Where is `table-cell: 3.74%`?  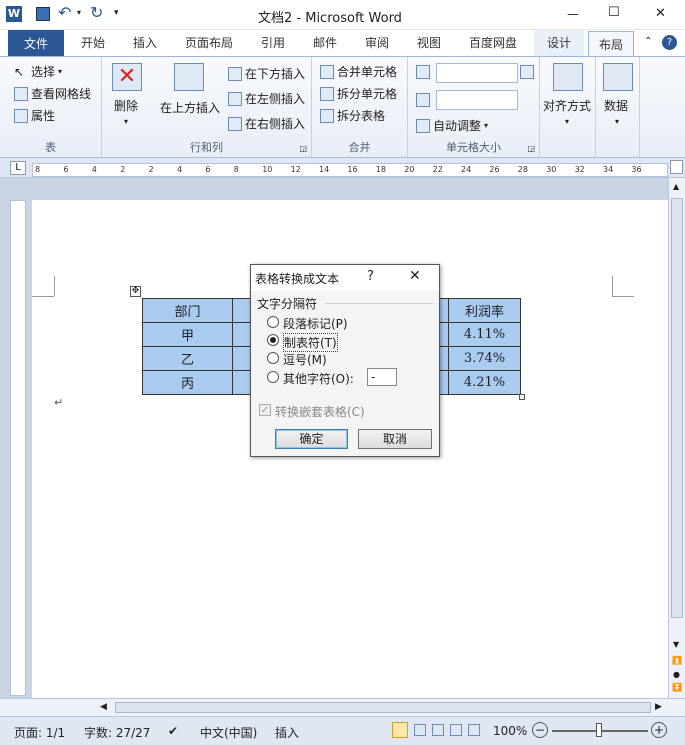
table-cell: 3.74% is located at coordinates (484, 358).